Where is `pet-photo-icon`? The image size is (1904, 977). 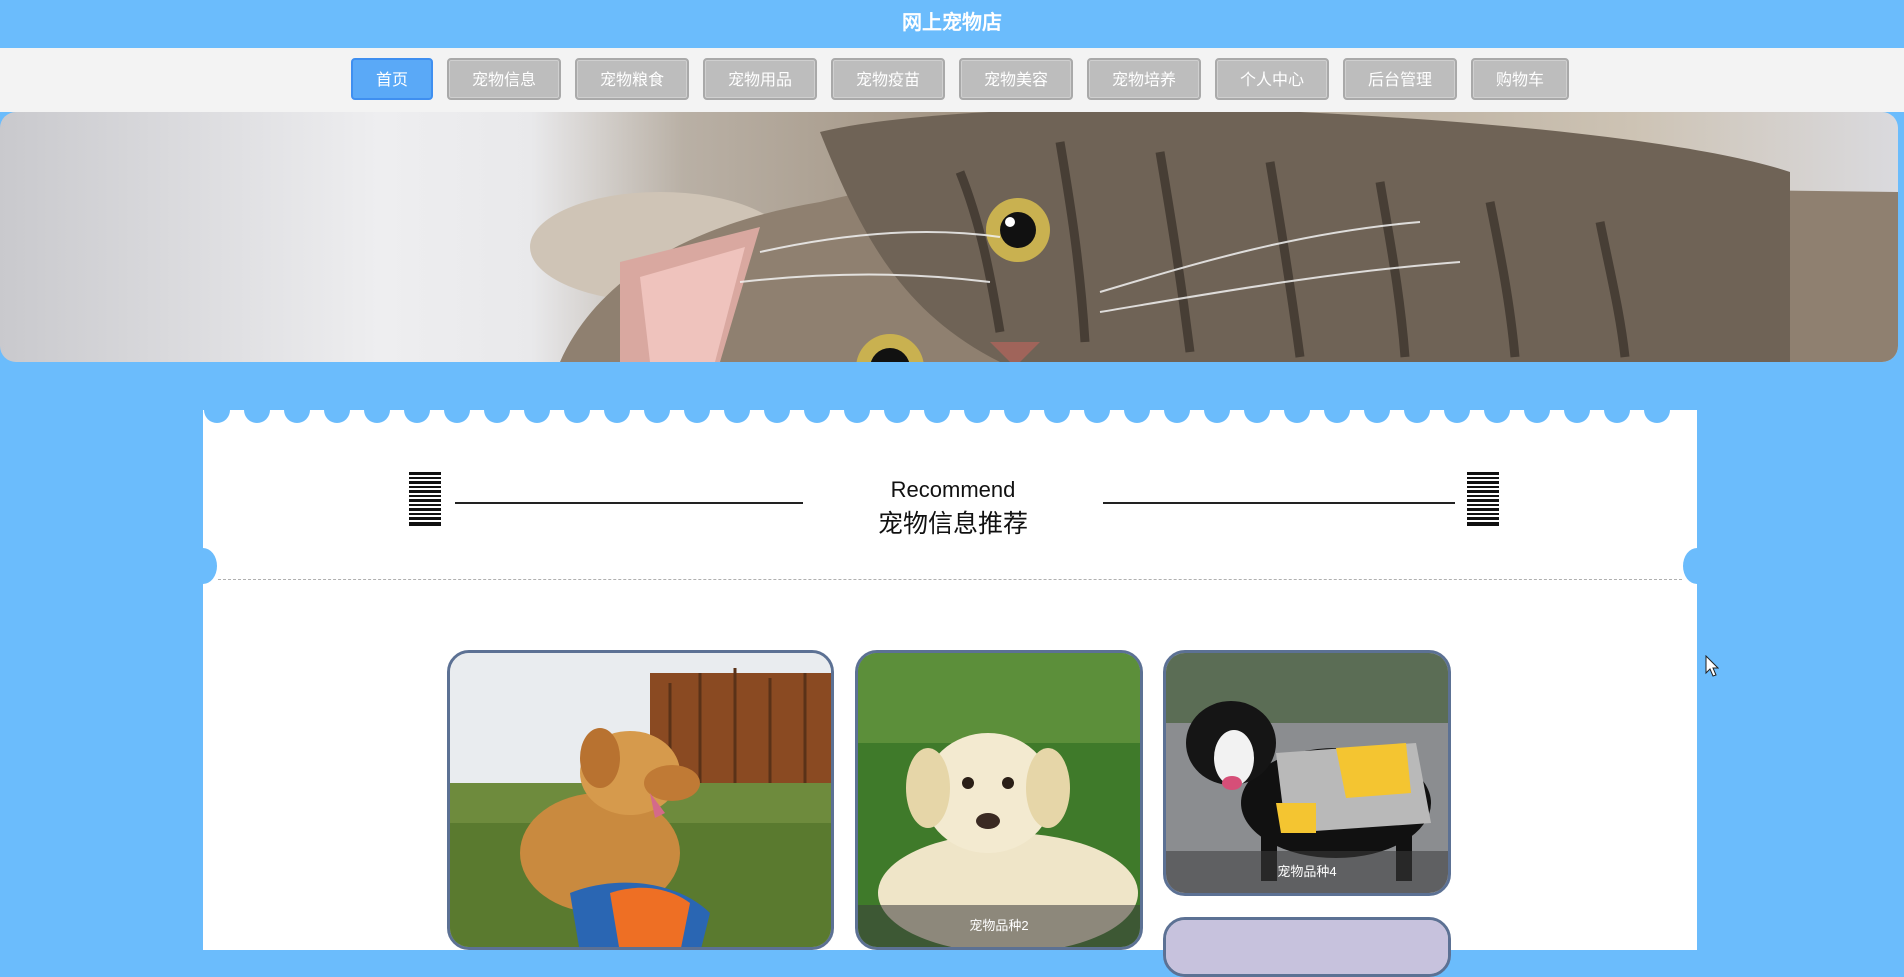
pet-photo-icon is located at coordinates (1307, 947).